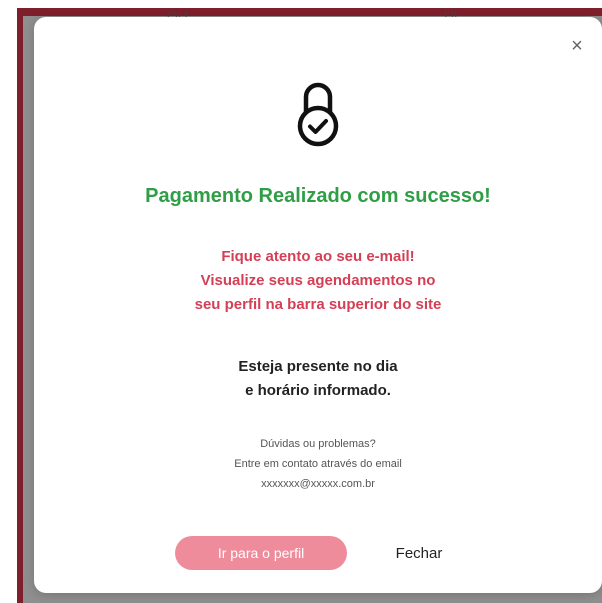 Image resolution: width=602 pixels, height=603 pixels. Describe the element at coordinates (318, 444) in the screenshot. I see `help-line: Dúvidas ou problemas?` at that location.